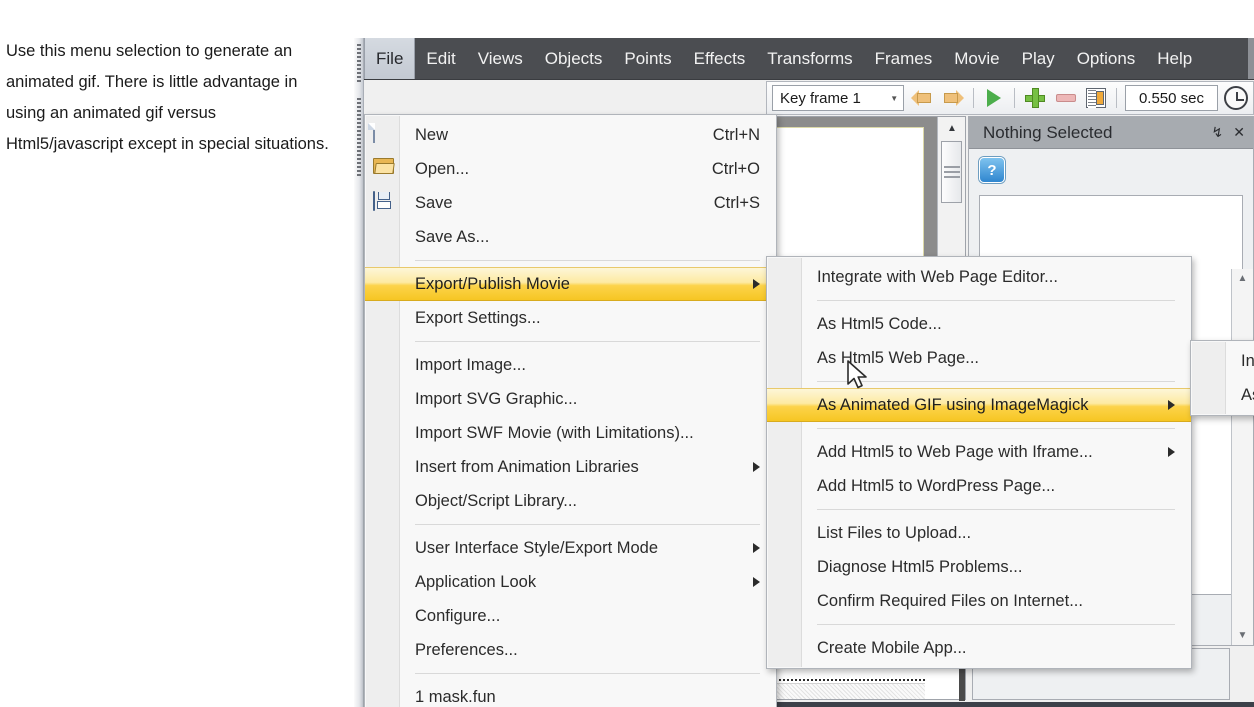 Image resolution: width=1254 pixels, height=707 pixels. What do you see at coordinates (1239, 132) in the screenshot?
I see `close-icon: ✕` at bounding box center [1239, 132].